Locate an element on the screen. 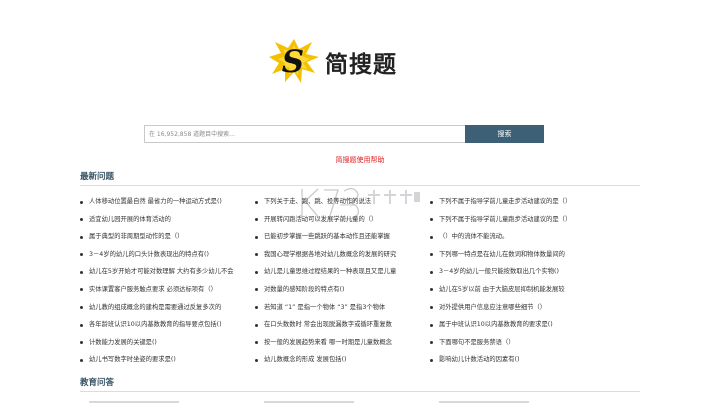 This screenshot has height=406, width=720. list-item: 下列不属于指导学前儿童走步活动建议的是（） is located at coordinates (514, 203).